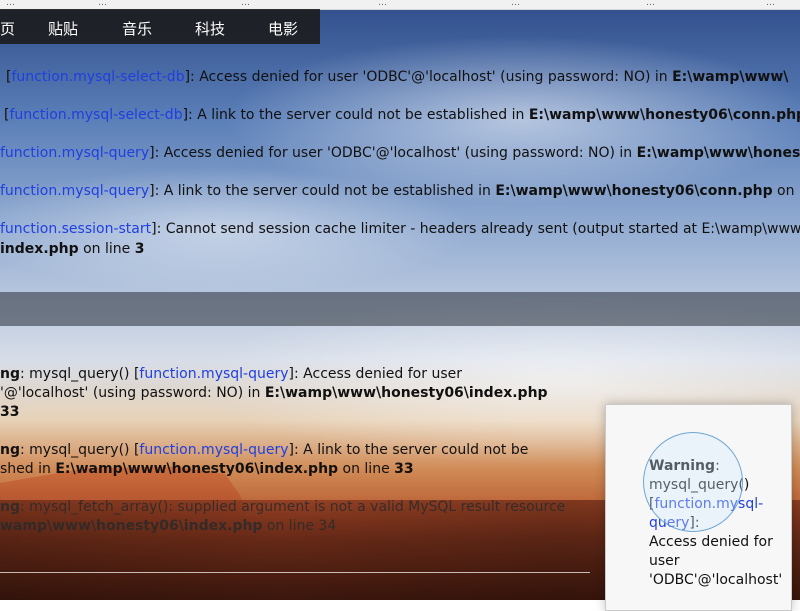  I want to click on popup-text: mysql_query(), so click(699, 485).